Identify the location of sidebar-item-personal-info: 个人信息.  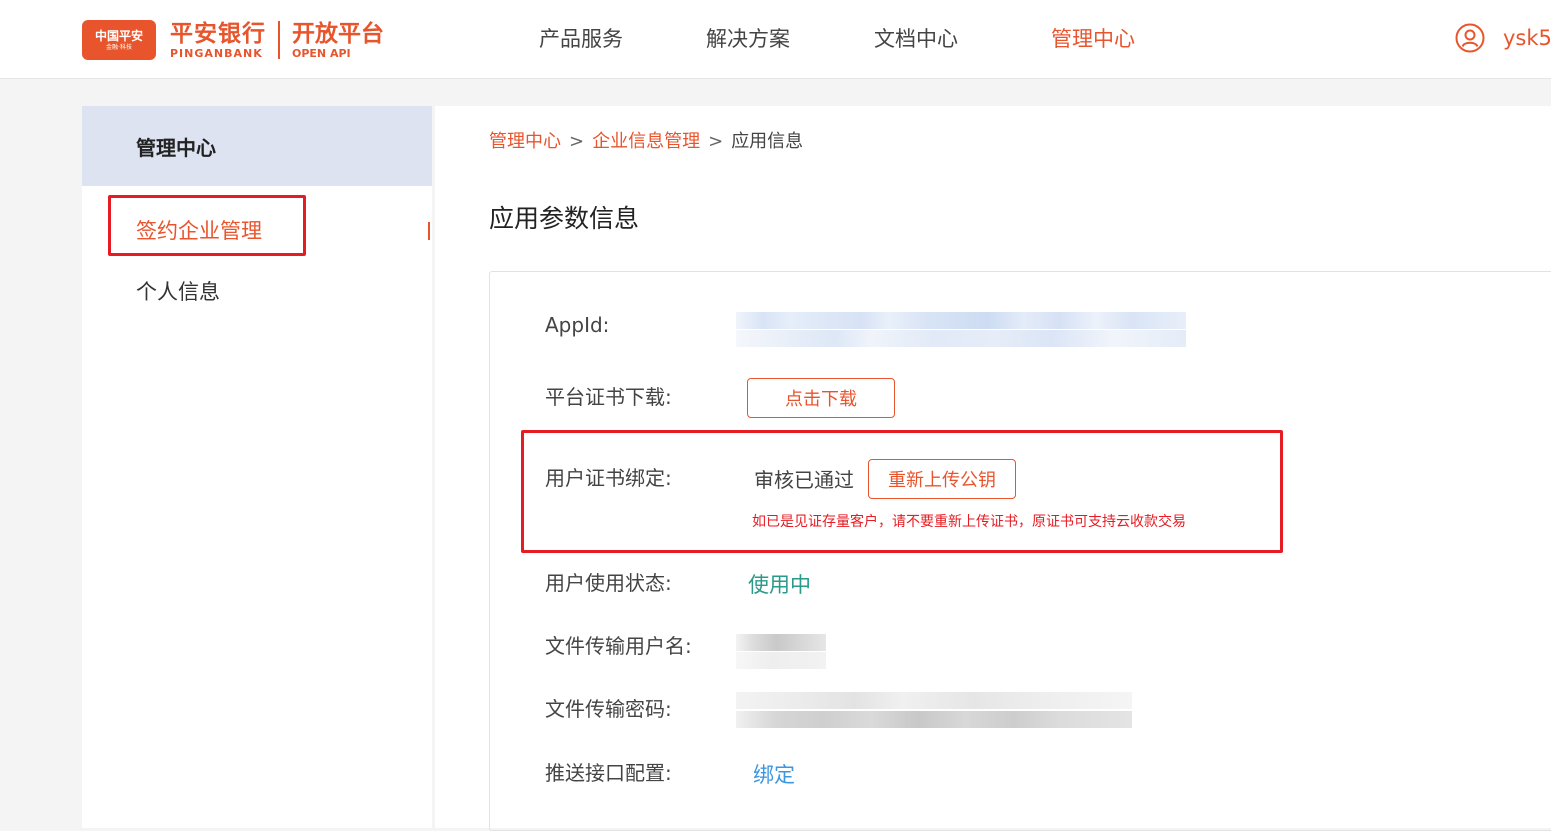
(178, 292).